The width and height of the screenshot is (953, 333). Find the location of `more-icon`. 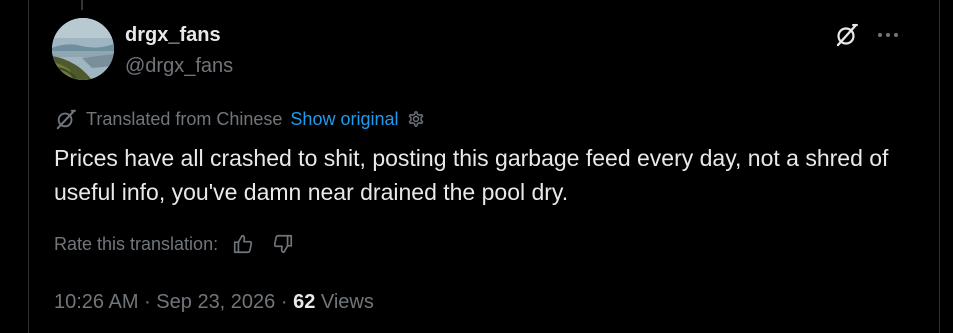

more-icon is located at coordinates (888, 35).